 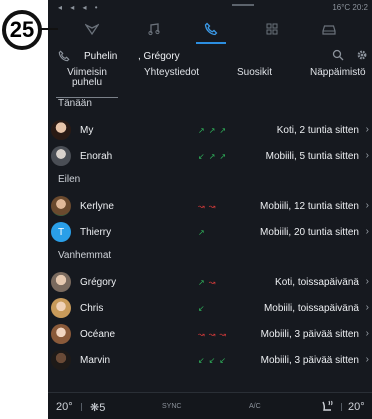 I want to click on call-detail: Koti, 2 tuntia sitten, so click(x=317, y=130).